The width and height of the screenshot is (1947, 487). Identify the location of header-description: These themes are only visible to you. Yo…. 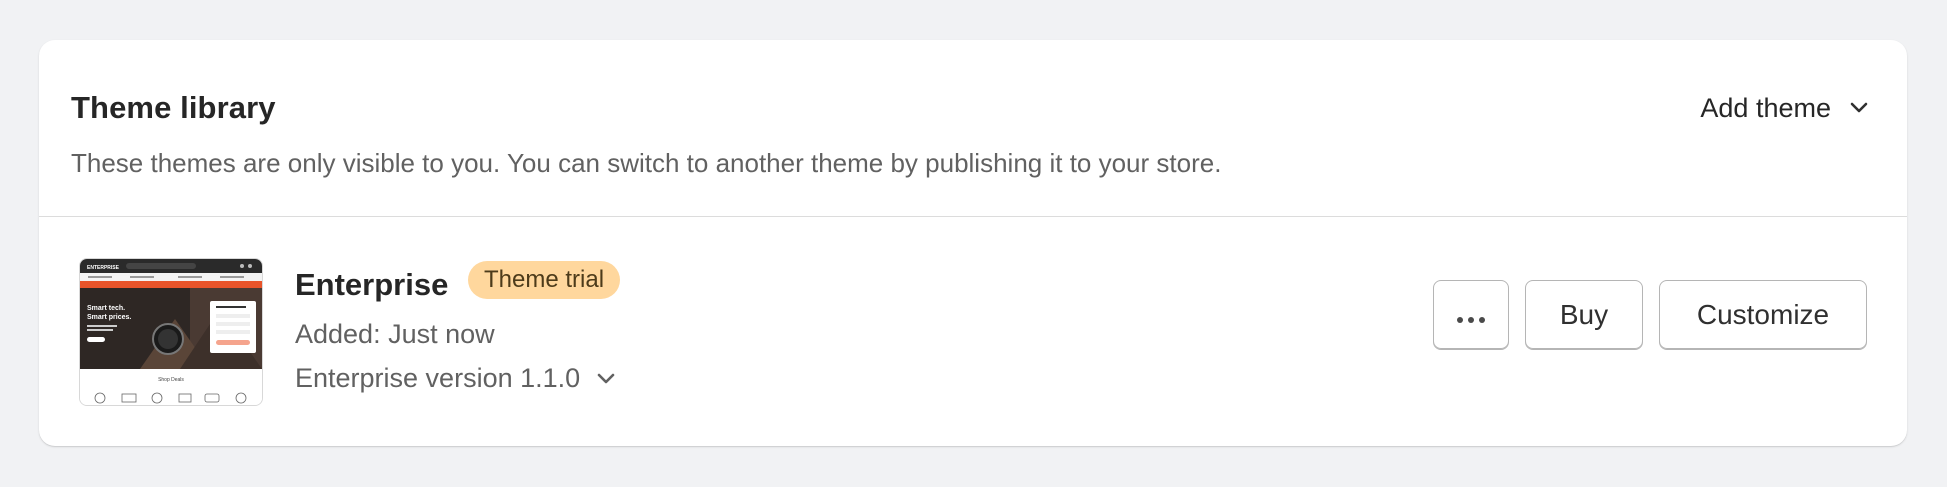
(646, 163).